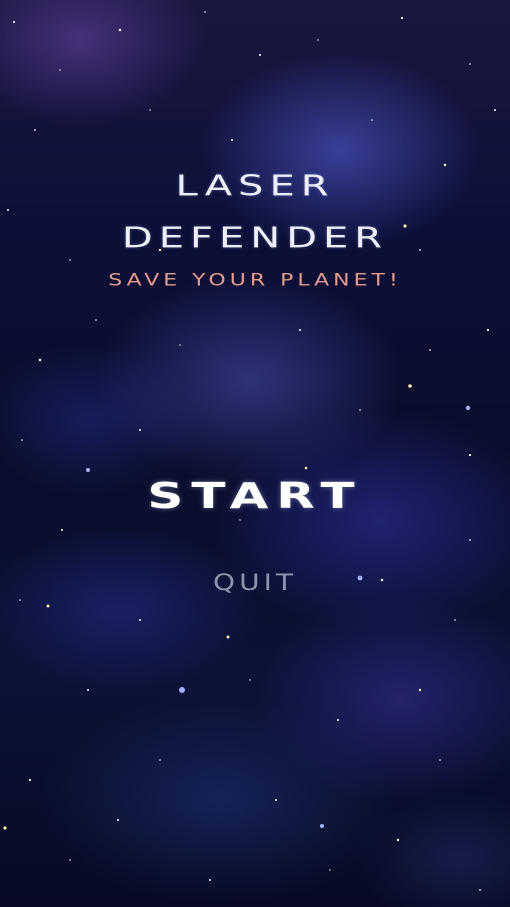  Describe the element at coordinates (255, 495) in the screenshot. I see `start-button: START` at that location.